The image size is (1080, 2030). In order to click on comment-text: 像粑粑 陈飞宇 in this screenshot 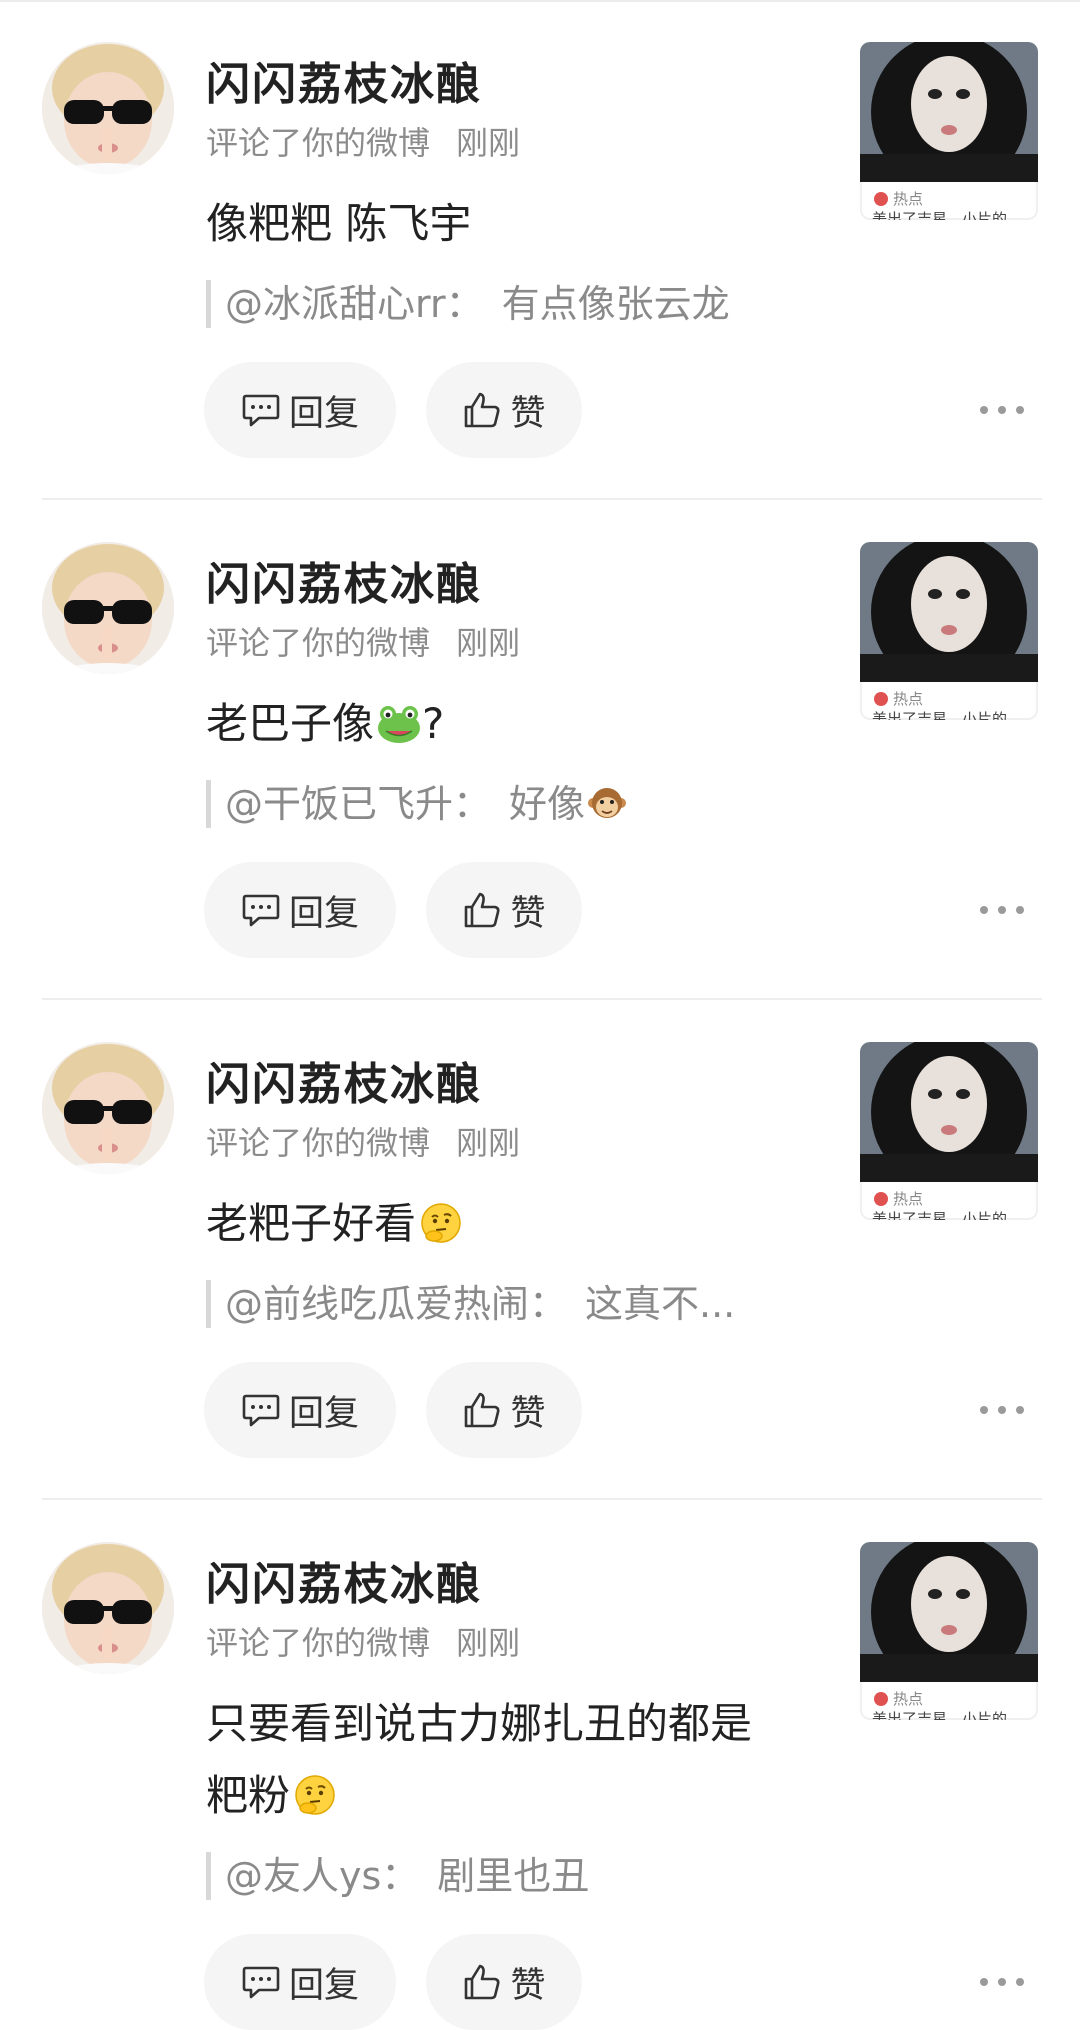, I will do `click(511, 224)`.